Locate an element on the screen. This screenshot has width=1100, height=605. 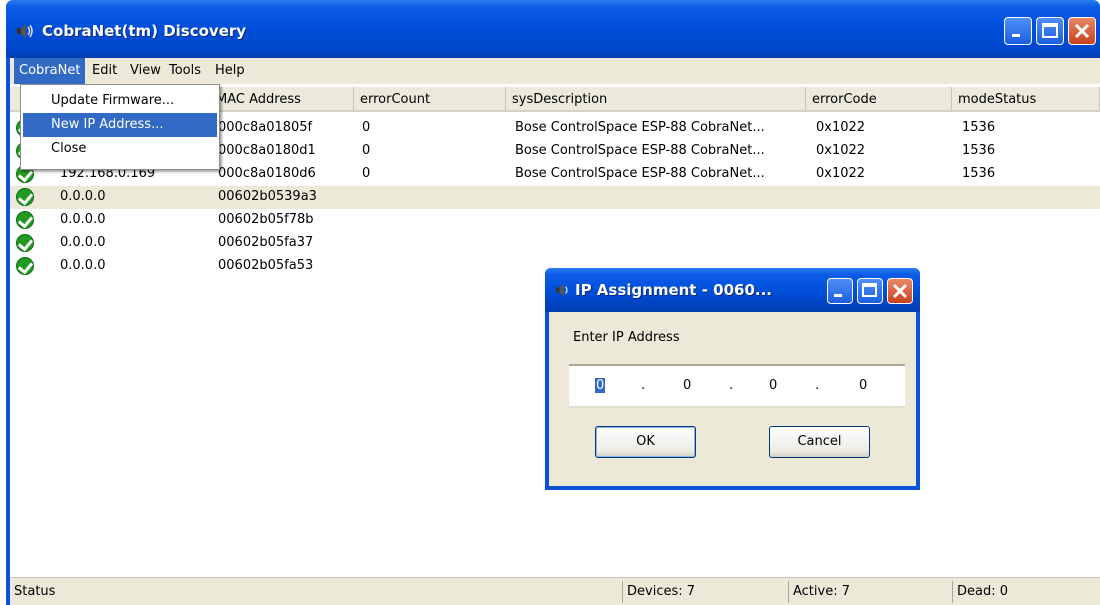
cell-mac: 00602b05fa53 is located at coordinates (266, 265).